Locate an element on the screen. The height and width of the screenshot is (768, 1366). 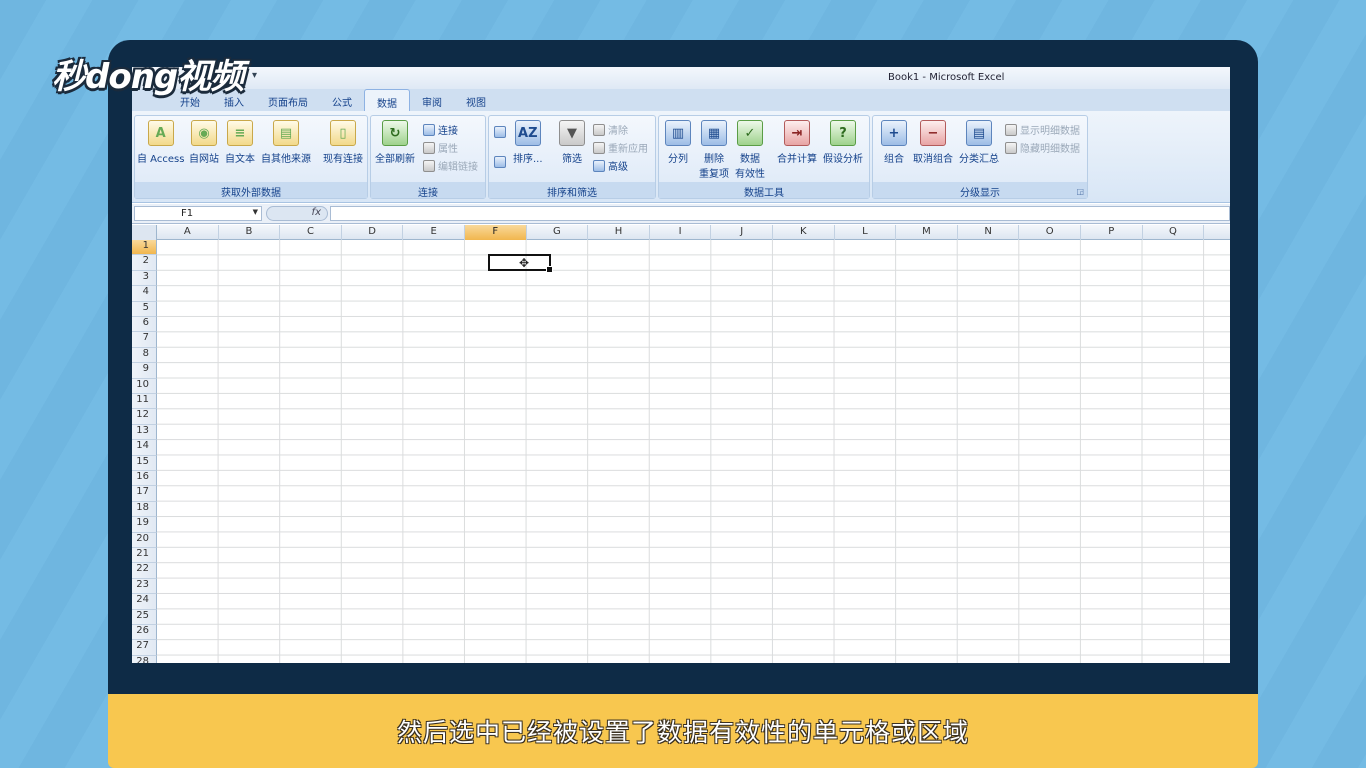
tab-formulas: 公式 is located at coordinates (342, 100).